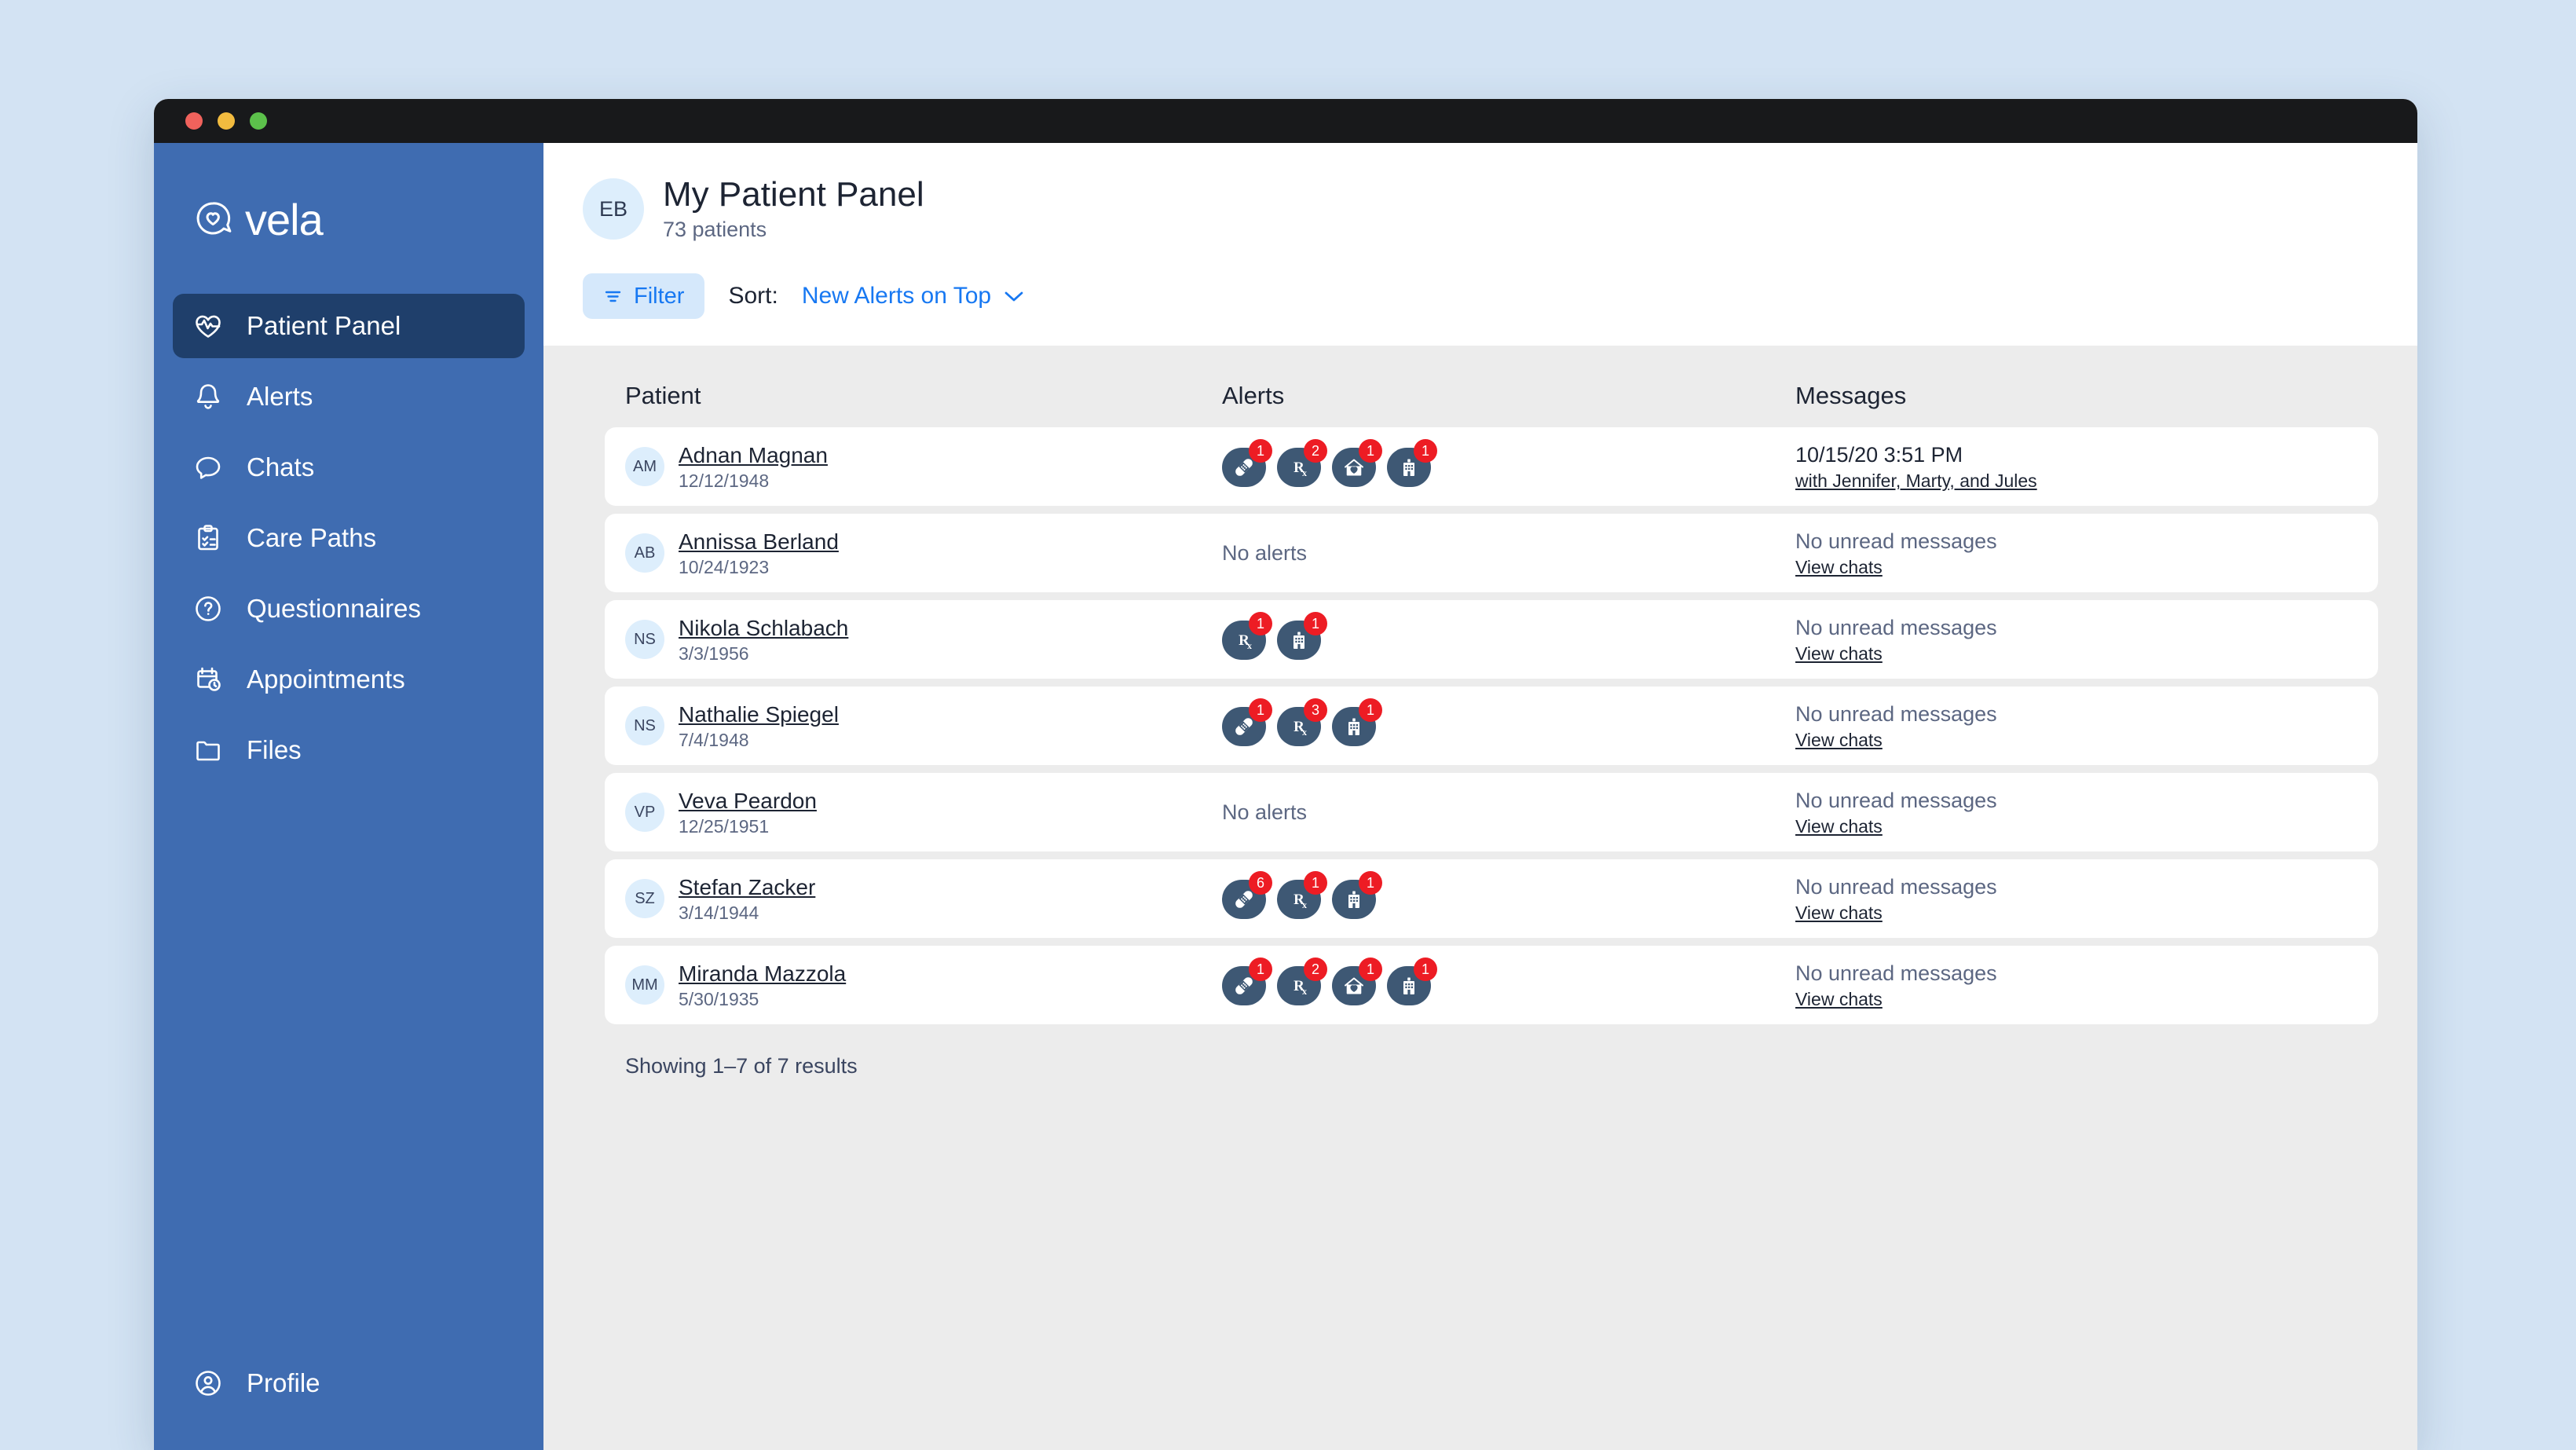 This screenshot has height=1450, width=2576. What do you see at coordinates (280, 396) in the screenshot?
I see `sidebar-item-label: Alerts` at bounding box center [280, 396].